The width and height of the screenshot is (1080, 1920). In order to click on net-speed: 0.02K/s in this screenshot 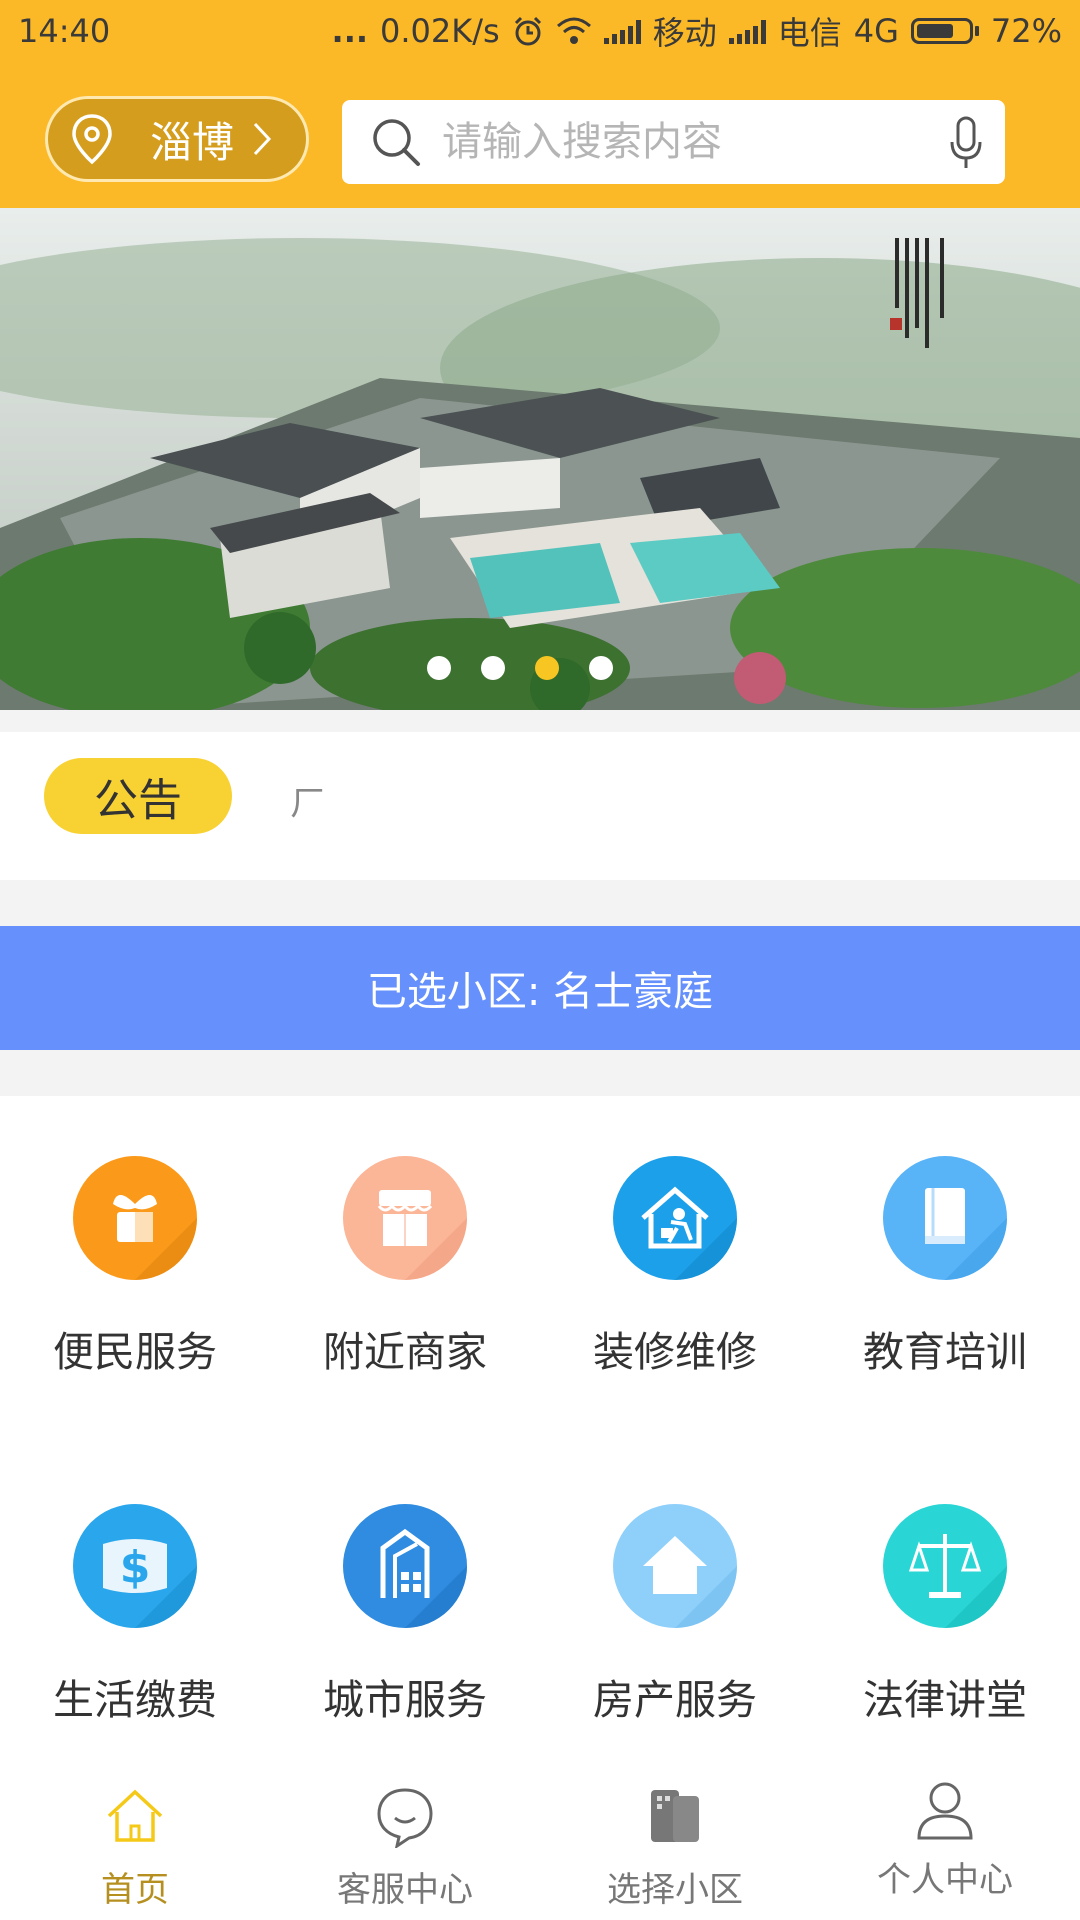, I will do `click(440, 31)`.